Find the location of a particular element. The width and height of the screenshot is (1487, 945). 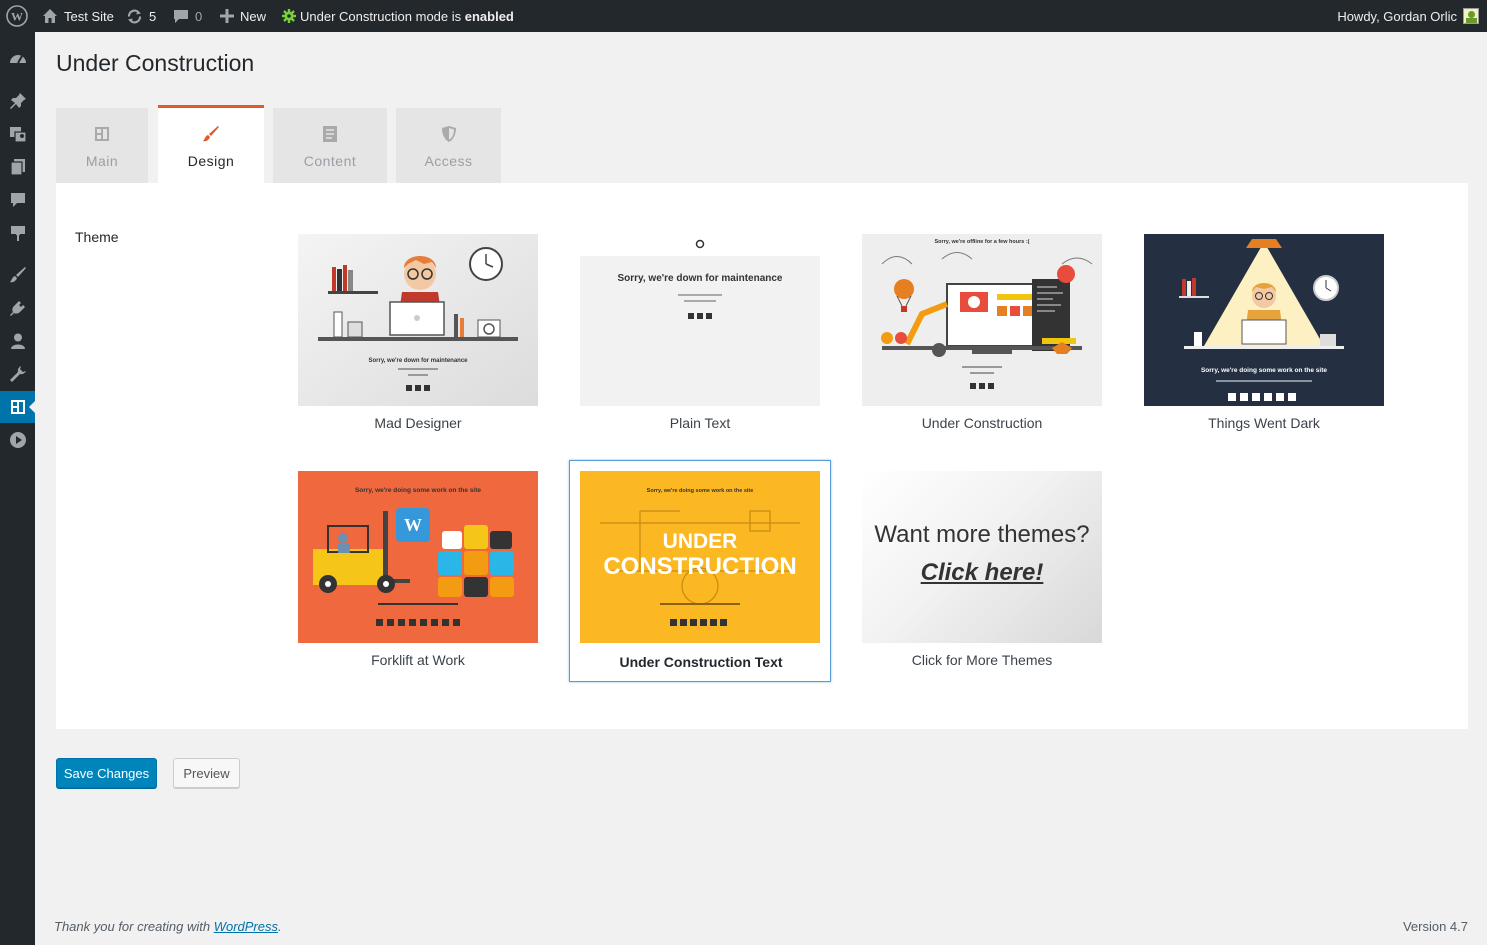

menu-comments is located at coordinates (17, 200).